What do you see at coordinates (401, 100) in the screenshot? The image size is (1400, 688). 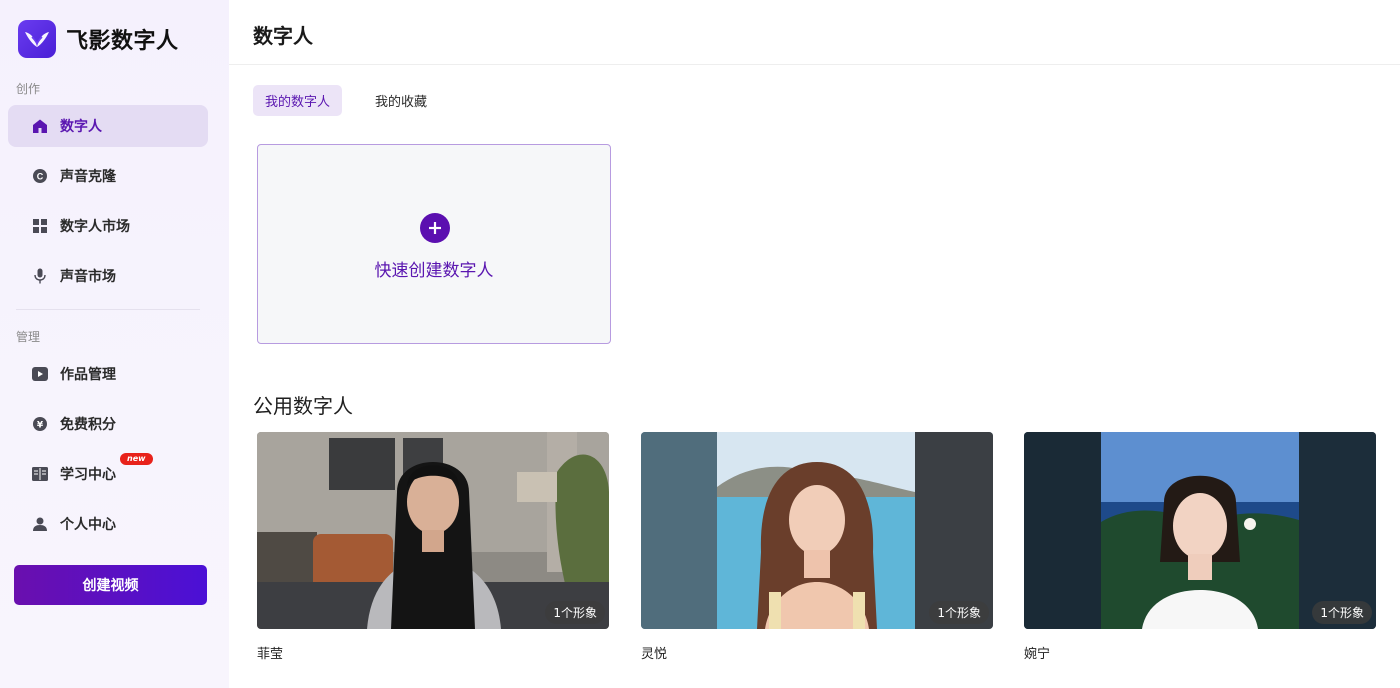 I see `tab-my-favorites: 我的收藏` at bounding box center [401, 100].